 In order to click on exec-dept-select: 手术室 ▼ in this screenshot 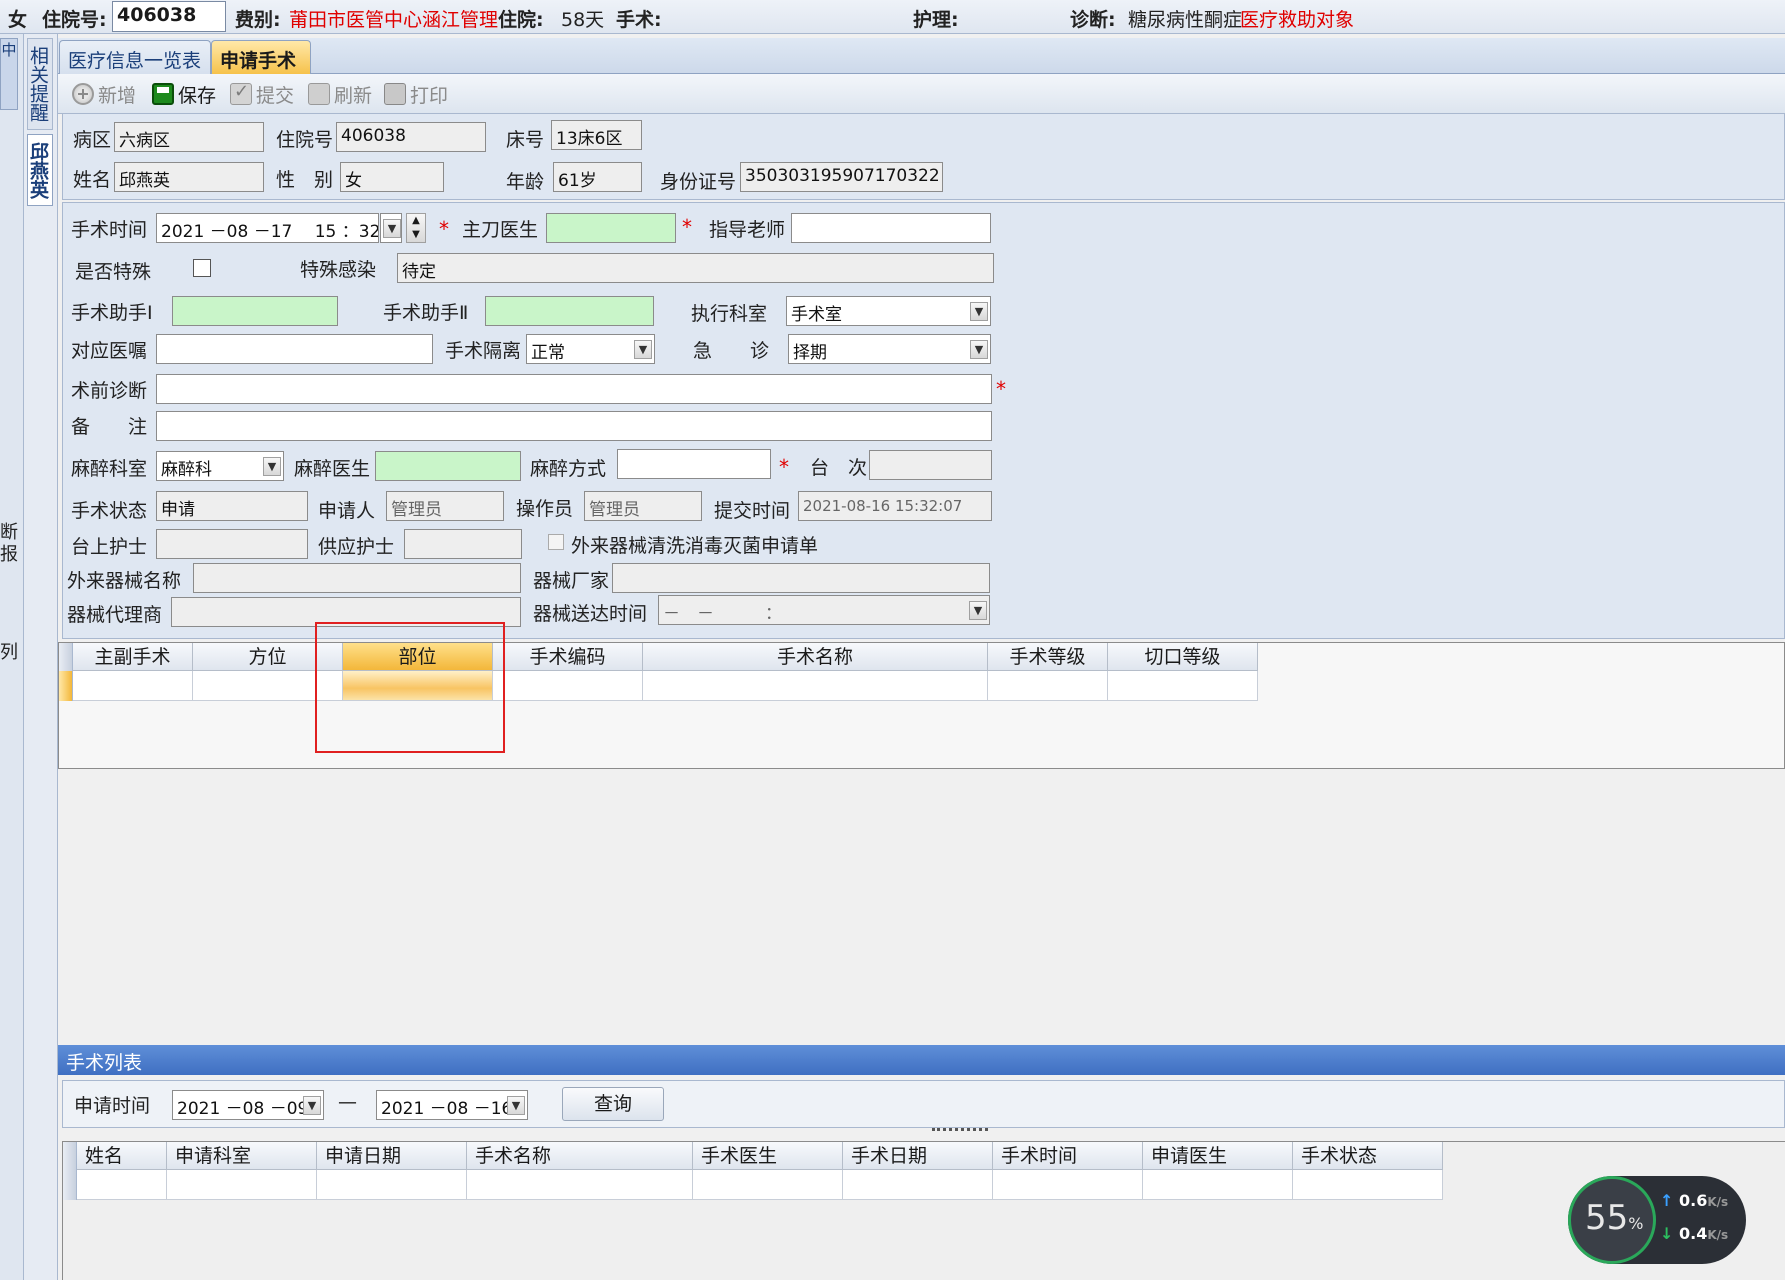, I will do `click(888, 311)`.